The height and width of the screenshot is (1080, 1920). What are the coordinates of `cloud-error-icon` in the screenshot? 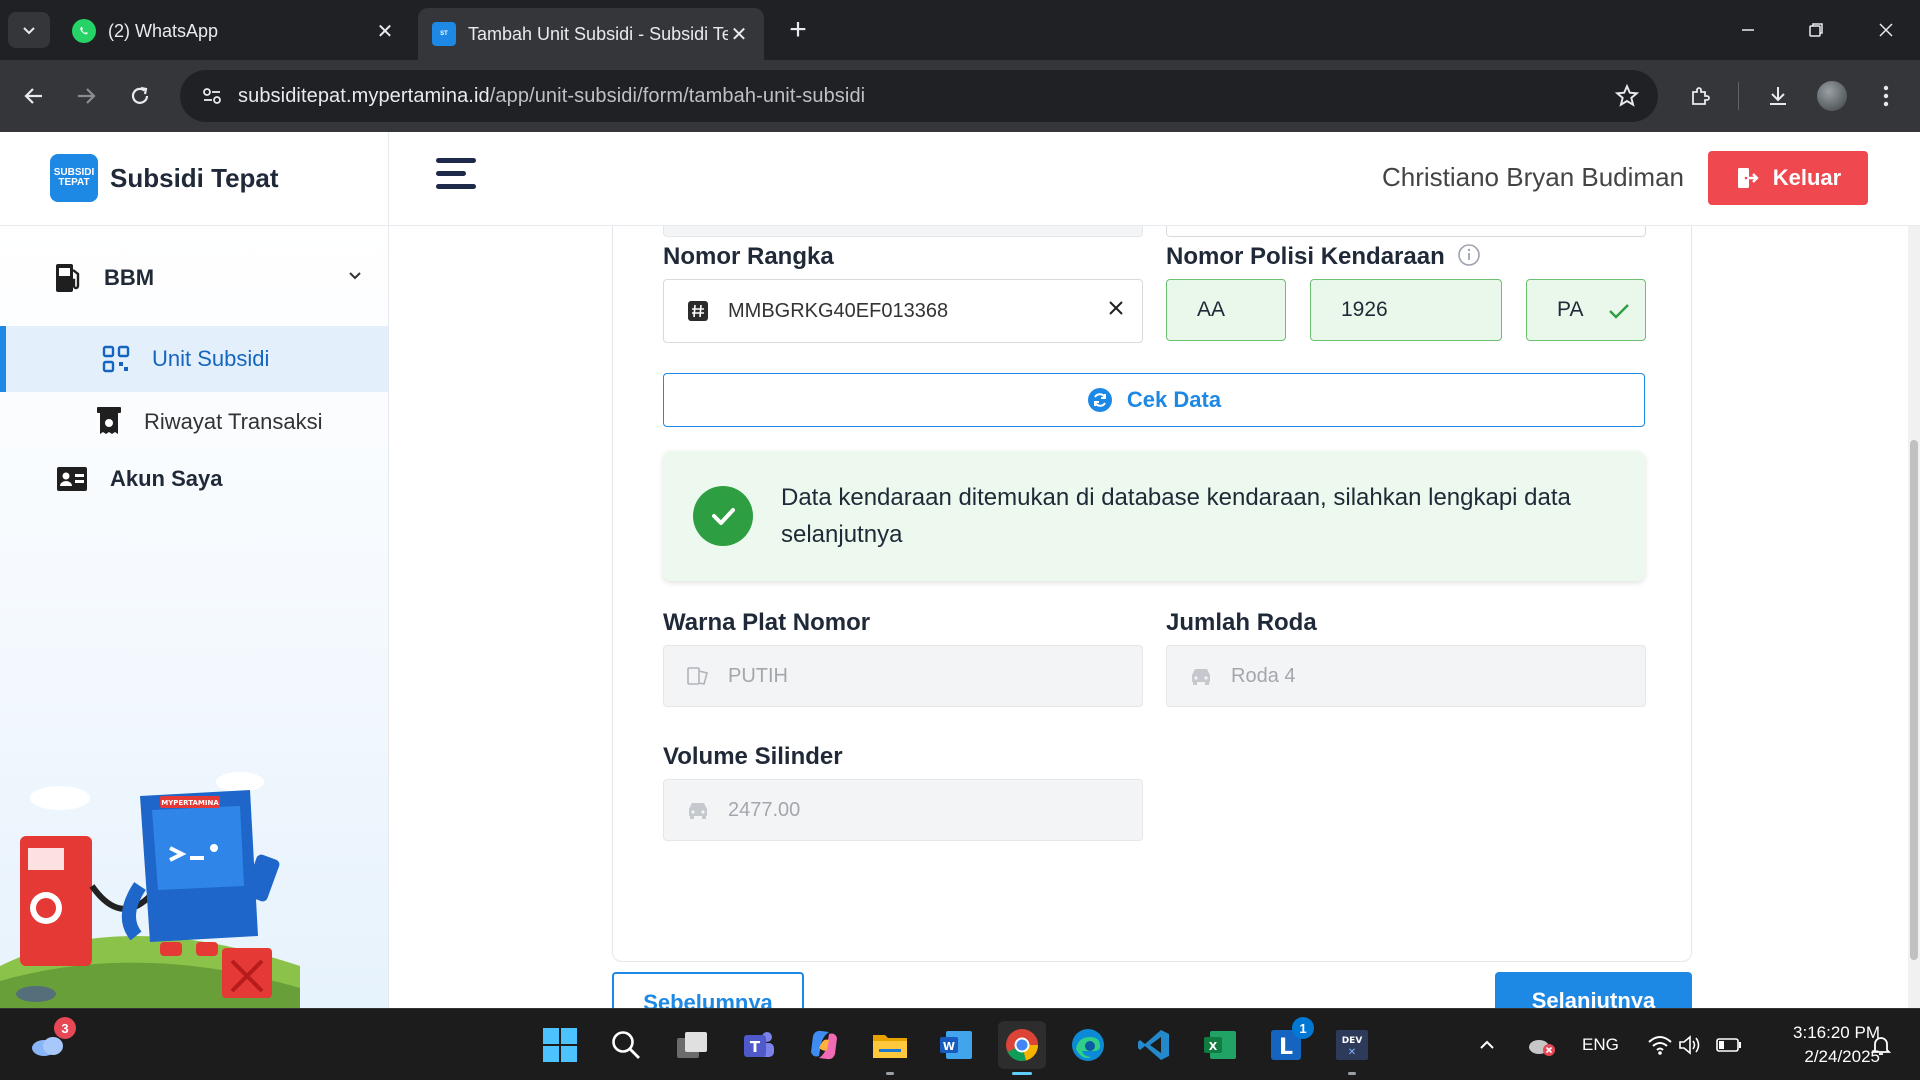 It's located at (1542, 1048).